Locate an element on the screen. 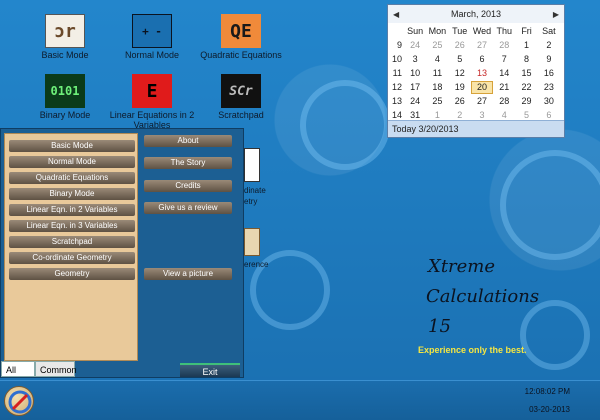 This screenshot has width=600, height=420. desktop-icon-linear-equations: E Linear Equations in 2 Variables is located at coordinates (152, 102).